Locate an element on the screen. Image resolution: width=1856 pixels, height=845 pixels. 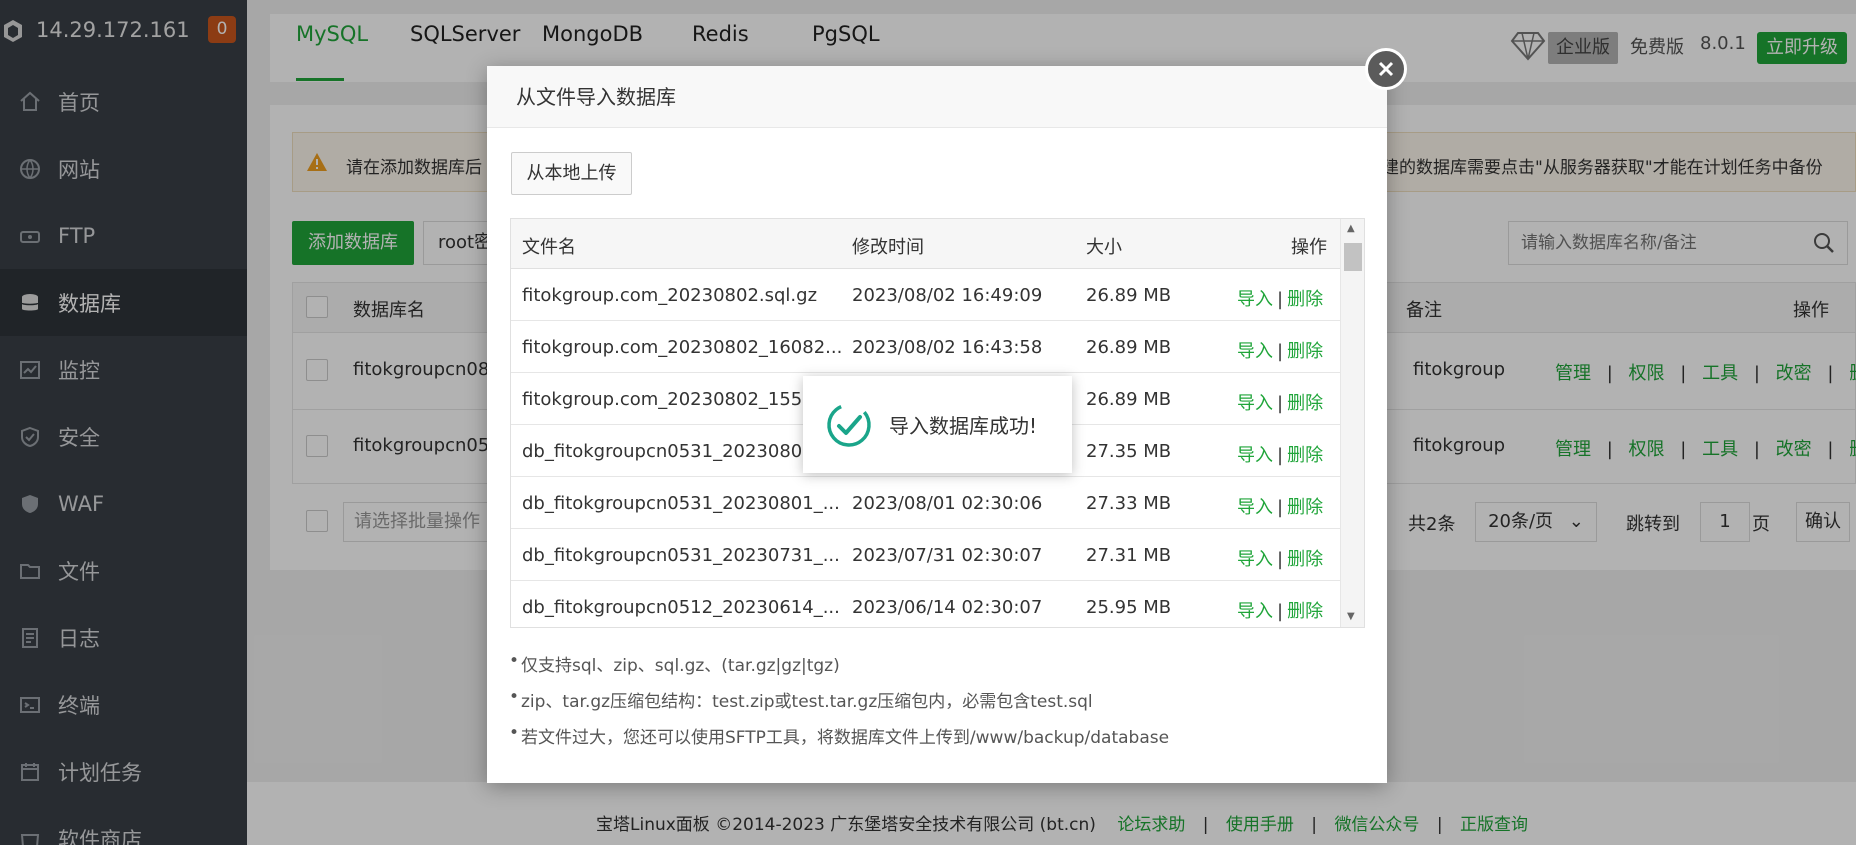
col-header-size: 大小 is located at coordinates (1104, 247).